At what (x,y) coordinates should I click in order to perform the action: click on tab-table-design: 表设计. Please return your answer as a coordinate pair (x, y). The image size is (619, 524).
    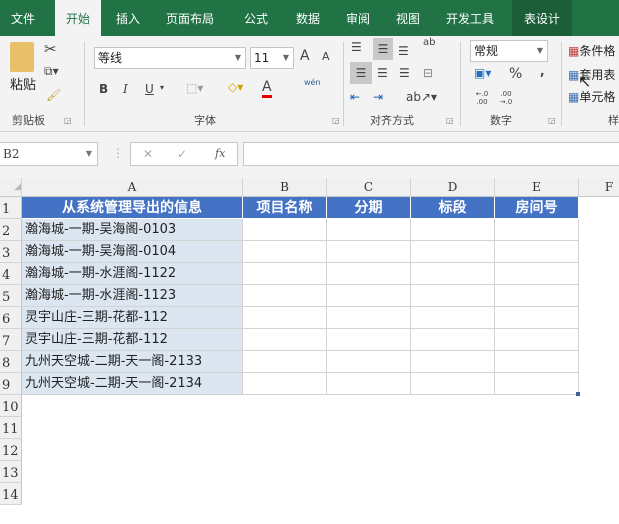
    Looking at the image, I should click on (542, 18).